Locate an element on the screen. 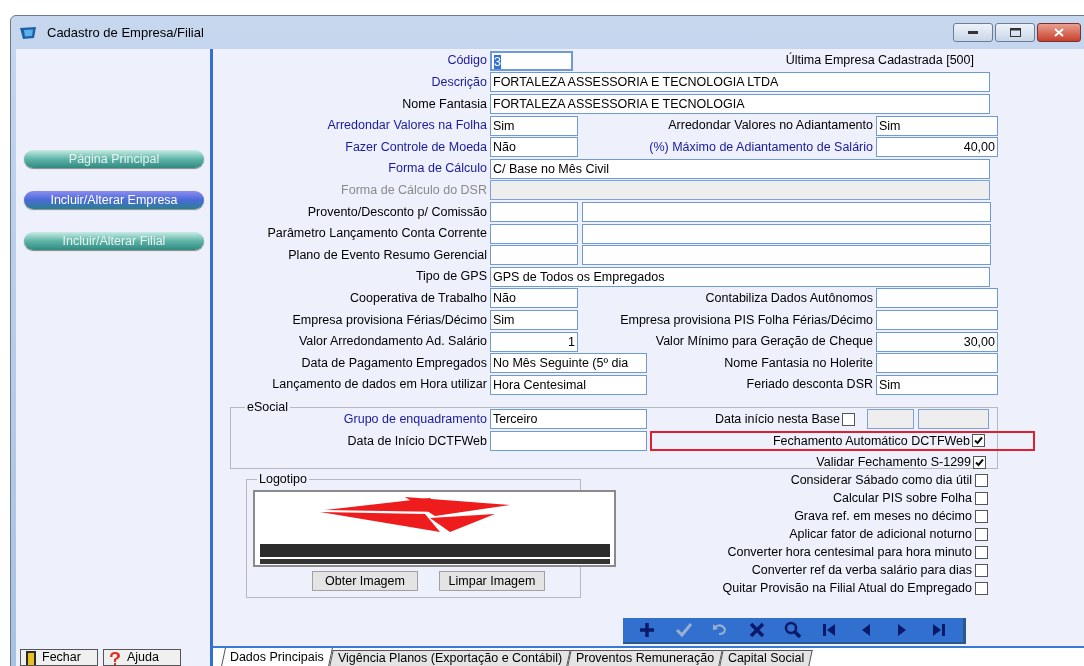  info-text: Última Empresa Cadastrada [500] is located at coordinates (879, 60).